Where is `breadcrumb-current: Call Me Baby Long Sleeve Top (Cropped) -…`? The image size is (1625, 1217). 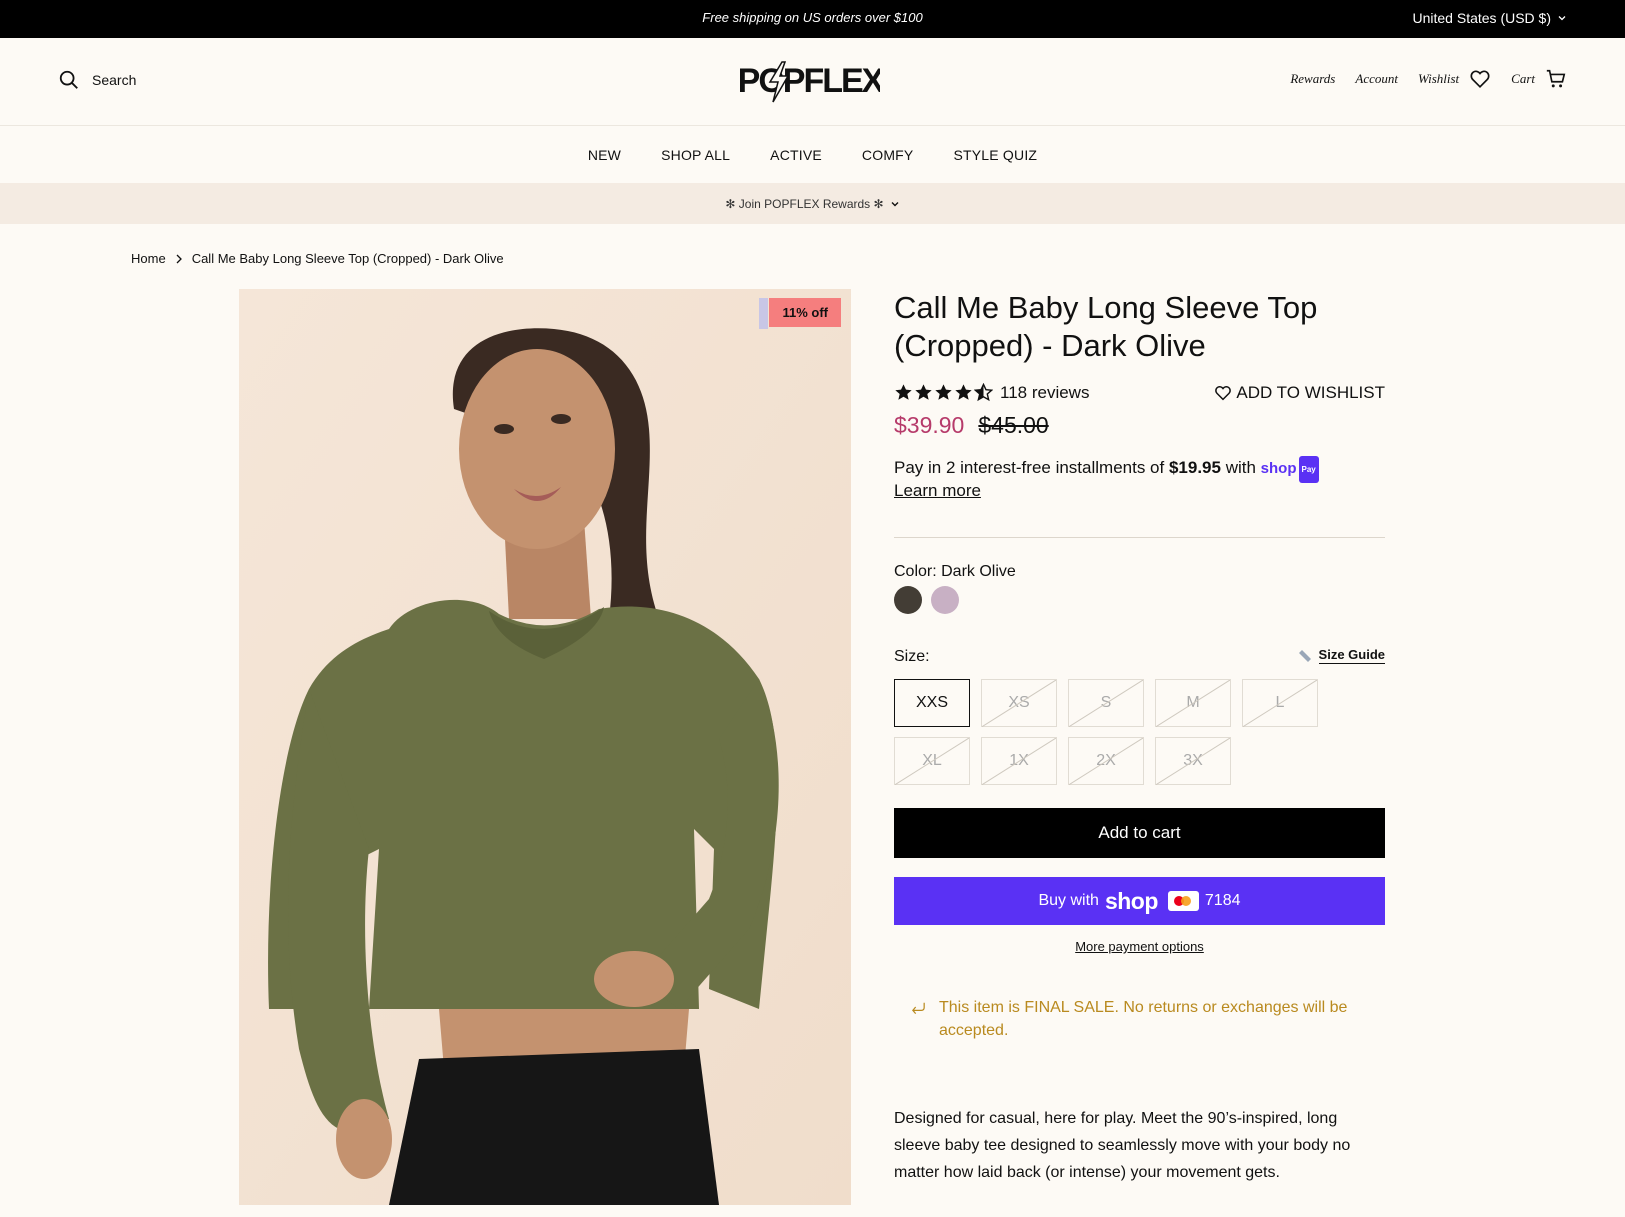 breadcrumb-current: Call Me Baby Long Sleeve Top (Cropped) -… is located at coordinates (347, 258).